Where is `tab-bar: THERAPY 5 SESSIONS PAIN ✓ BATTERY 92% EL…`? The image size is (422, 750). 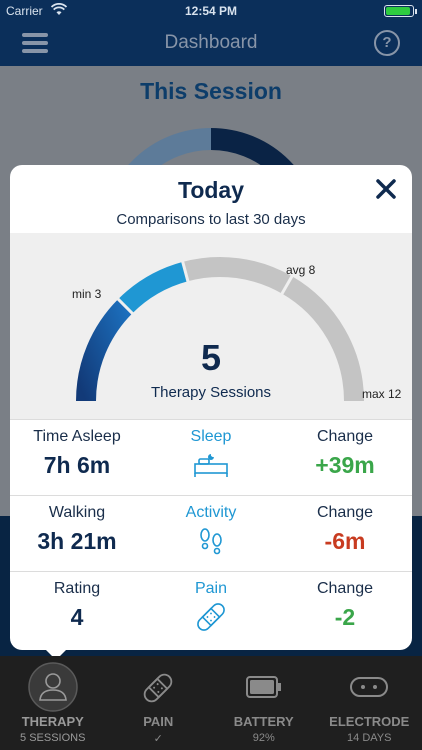 tab-bar: THERAPY 5 SESSIONS PAIN ✓ BATTERY 92% EL… is located at coordinates (211, 703).